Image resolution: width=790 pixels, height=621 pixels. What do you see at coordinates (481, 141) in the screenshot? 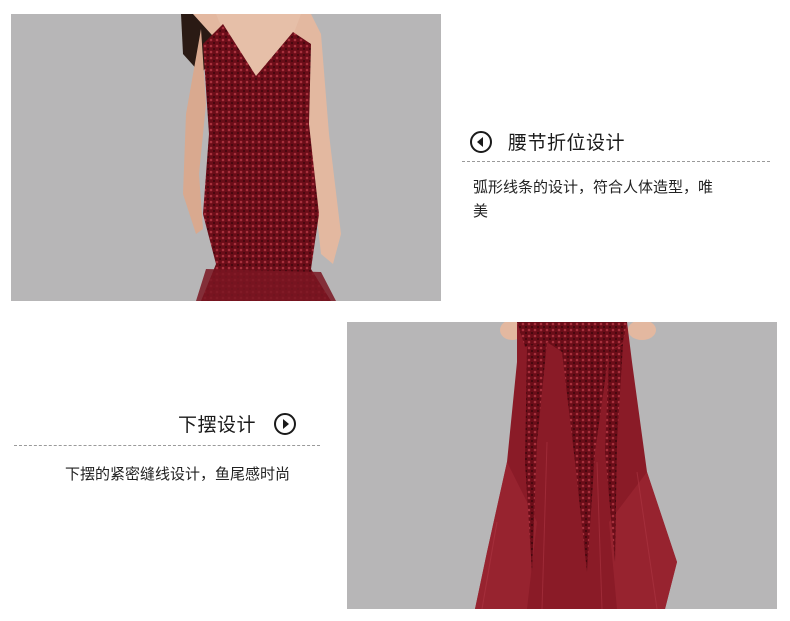
I see `chevron-left-circle-icon` at bounding box center [481, 141].